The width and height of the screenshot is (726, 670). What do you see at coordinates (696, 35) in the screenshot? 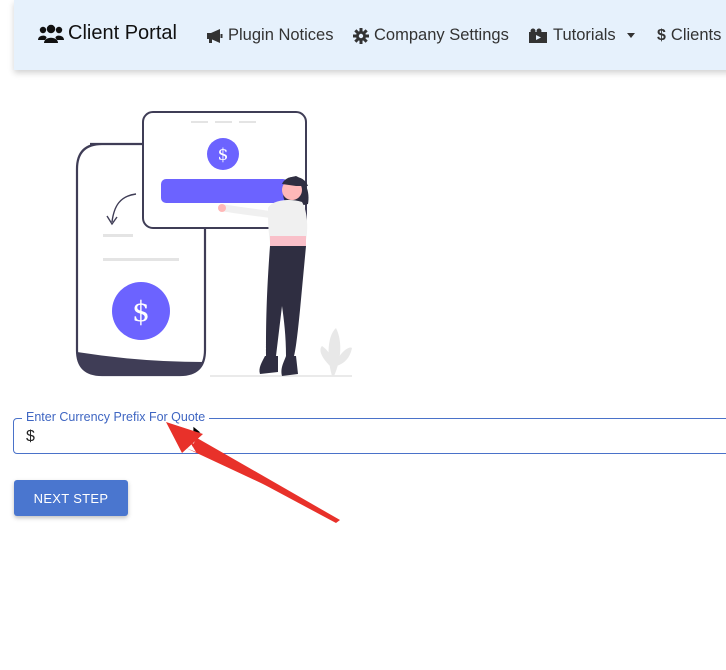
I see `nav-label: Clients` at bounding box center [696, 35].